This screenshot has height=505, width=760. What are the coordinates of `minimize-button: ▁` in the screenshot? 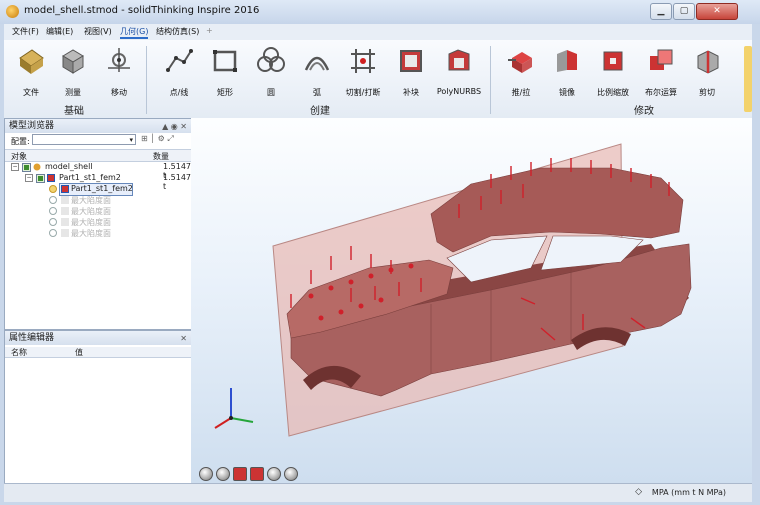 It's located at (661, 11).